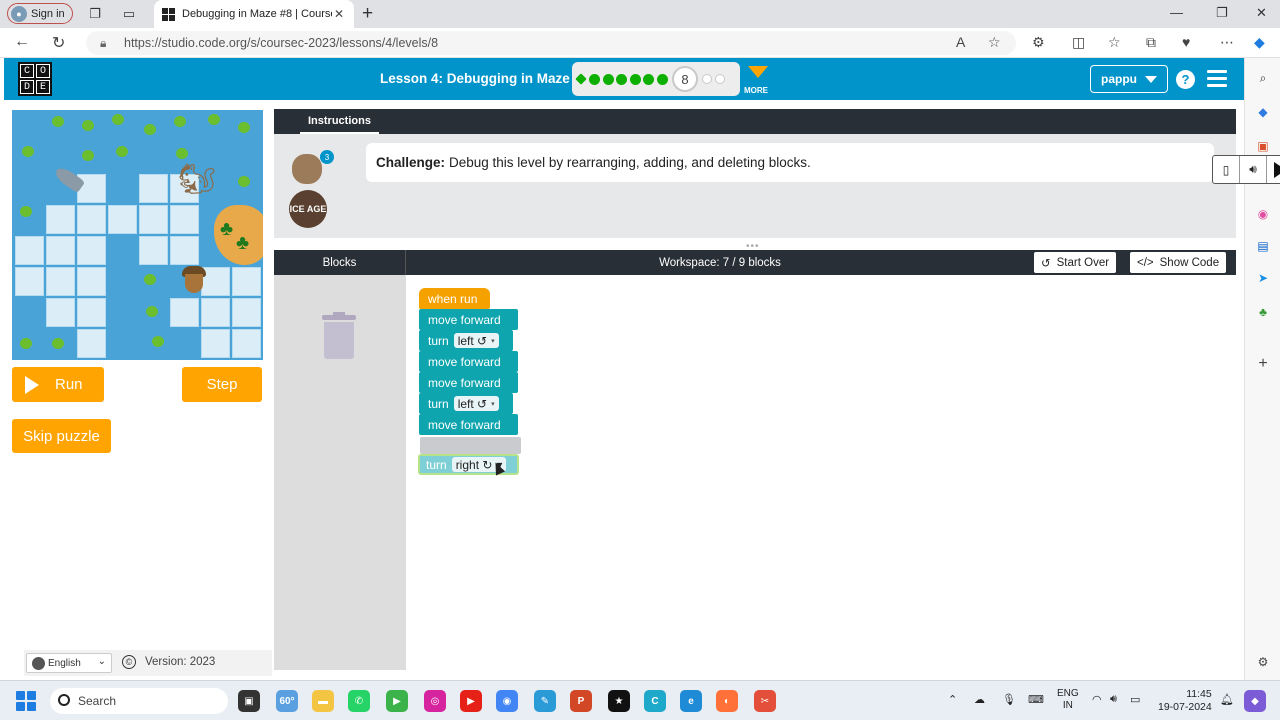  I want to click on edit-app-icon: ✎, so click(545, 701).